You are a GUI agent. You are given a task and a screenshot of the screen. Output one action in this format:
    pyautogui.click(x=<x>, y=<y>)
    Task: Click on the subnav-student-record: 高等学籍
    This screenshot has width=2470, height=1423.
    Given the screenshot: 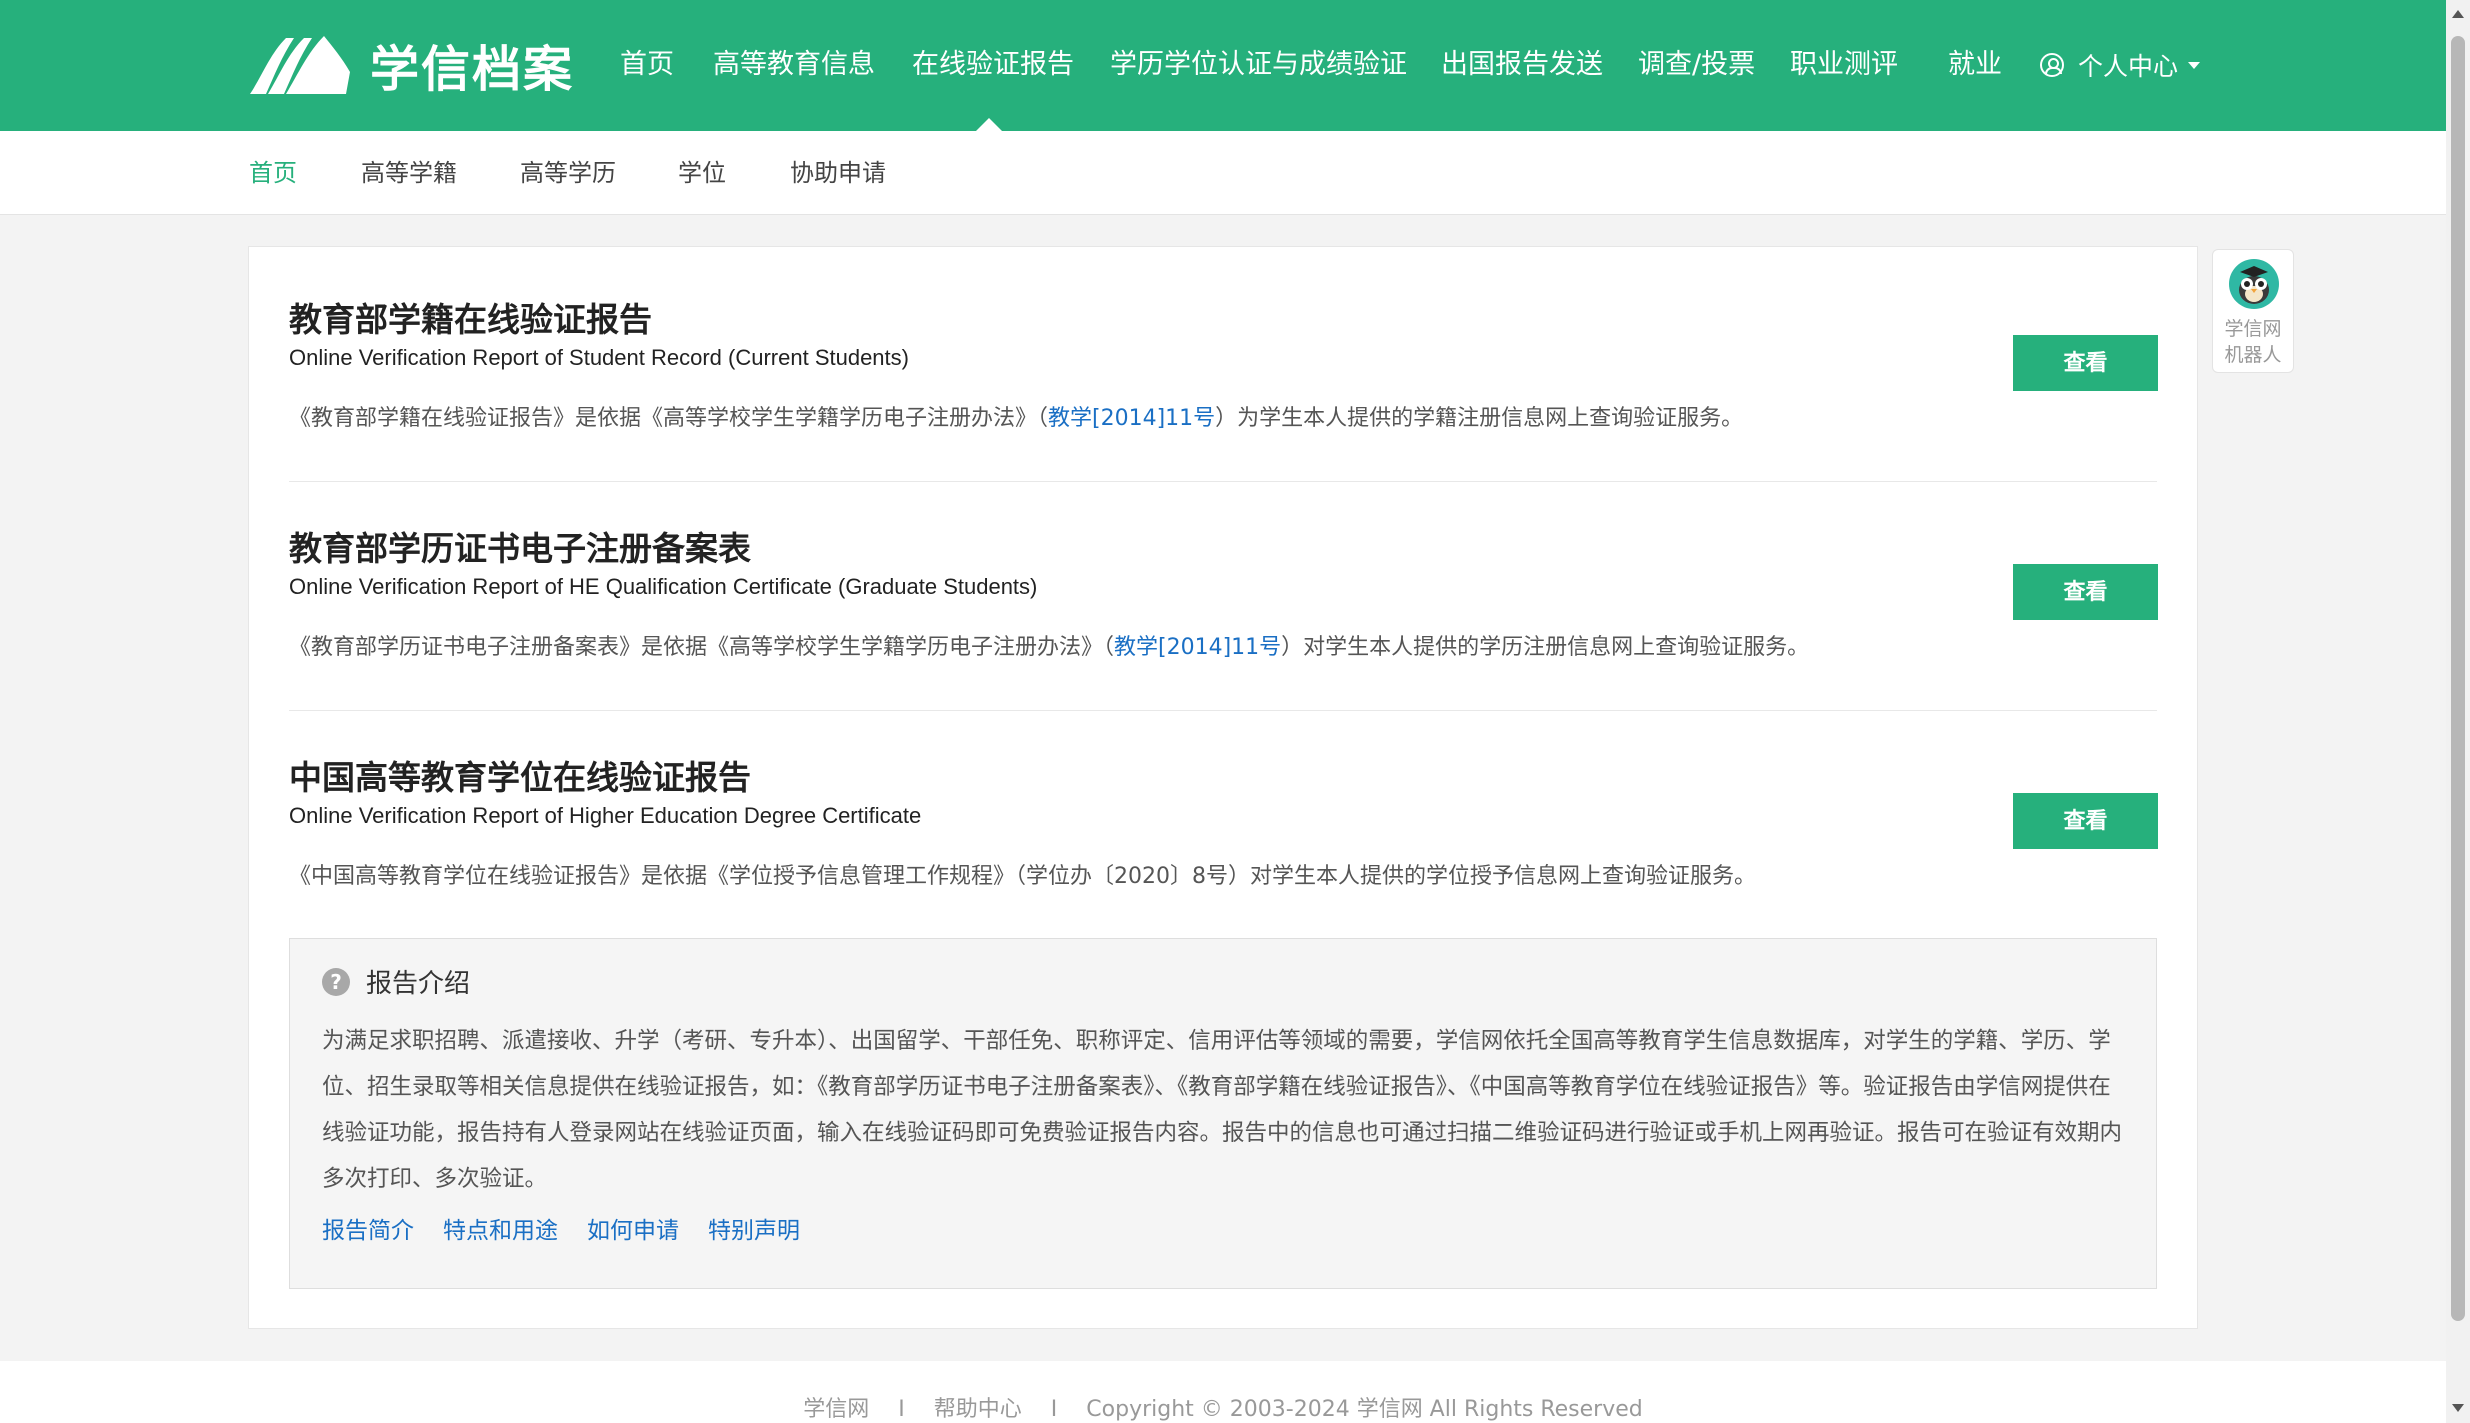 What is the action you would take?
    pyautogui.click(x=409, y=173)
    